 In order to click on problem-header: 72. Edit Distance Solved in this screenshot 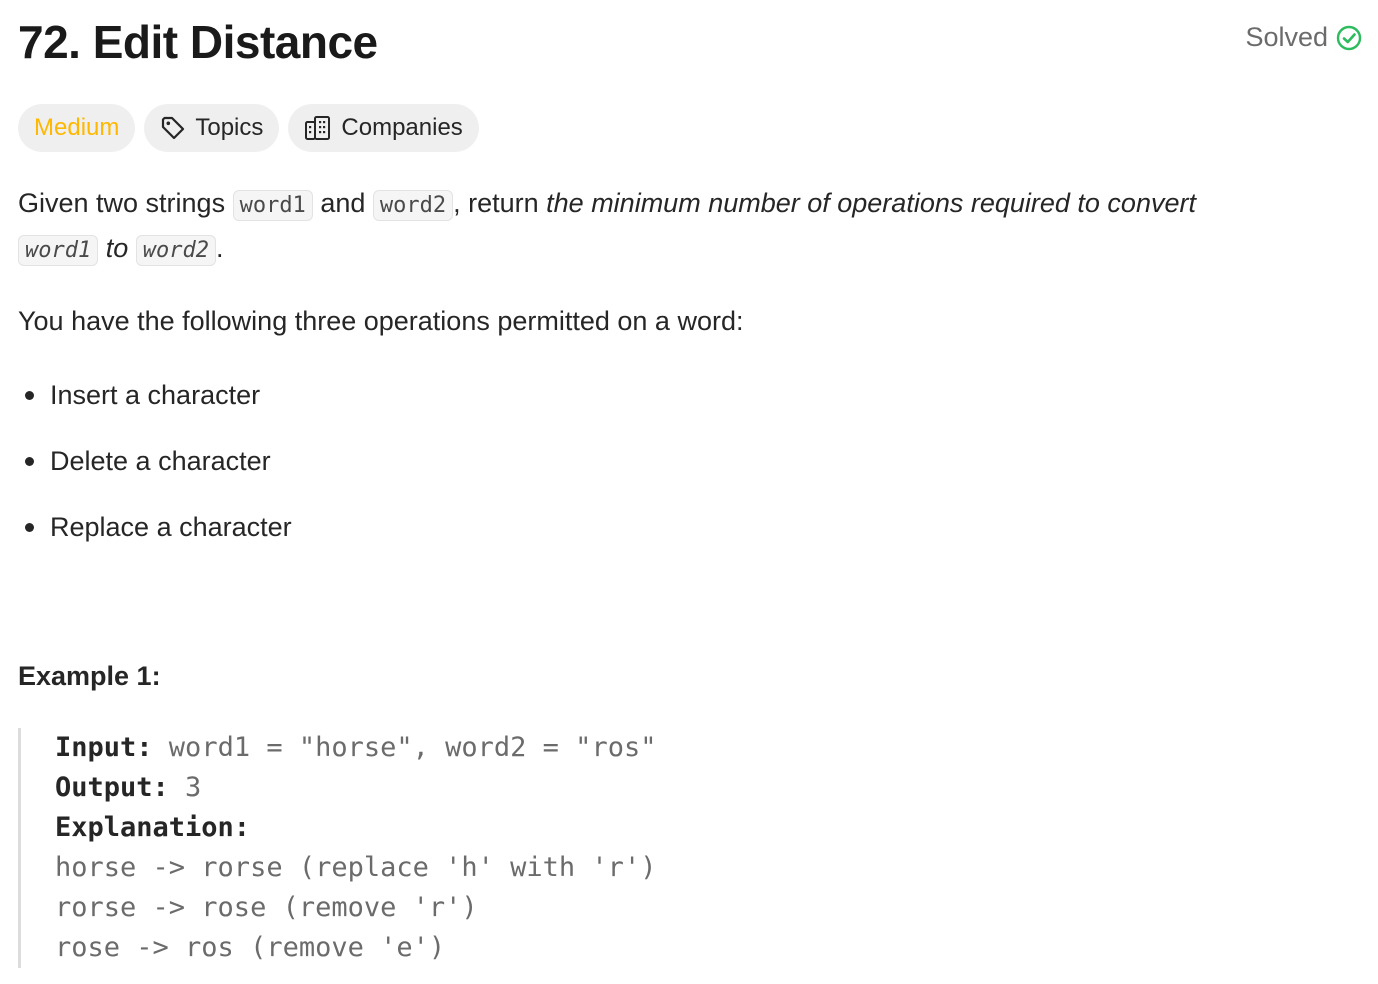, I will do `click(690, 42)`.